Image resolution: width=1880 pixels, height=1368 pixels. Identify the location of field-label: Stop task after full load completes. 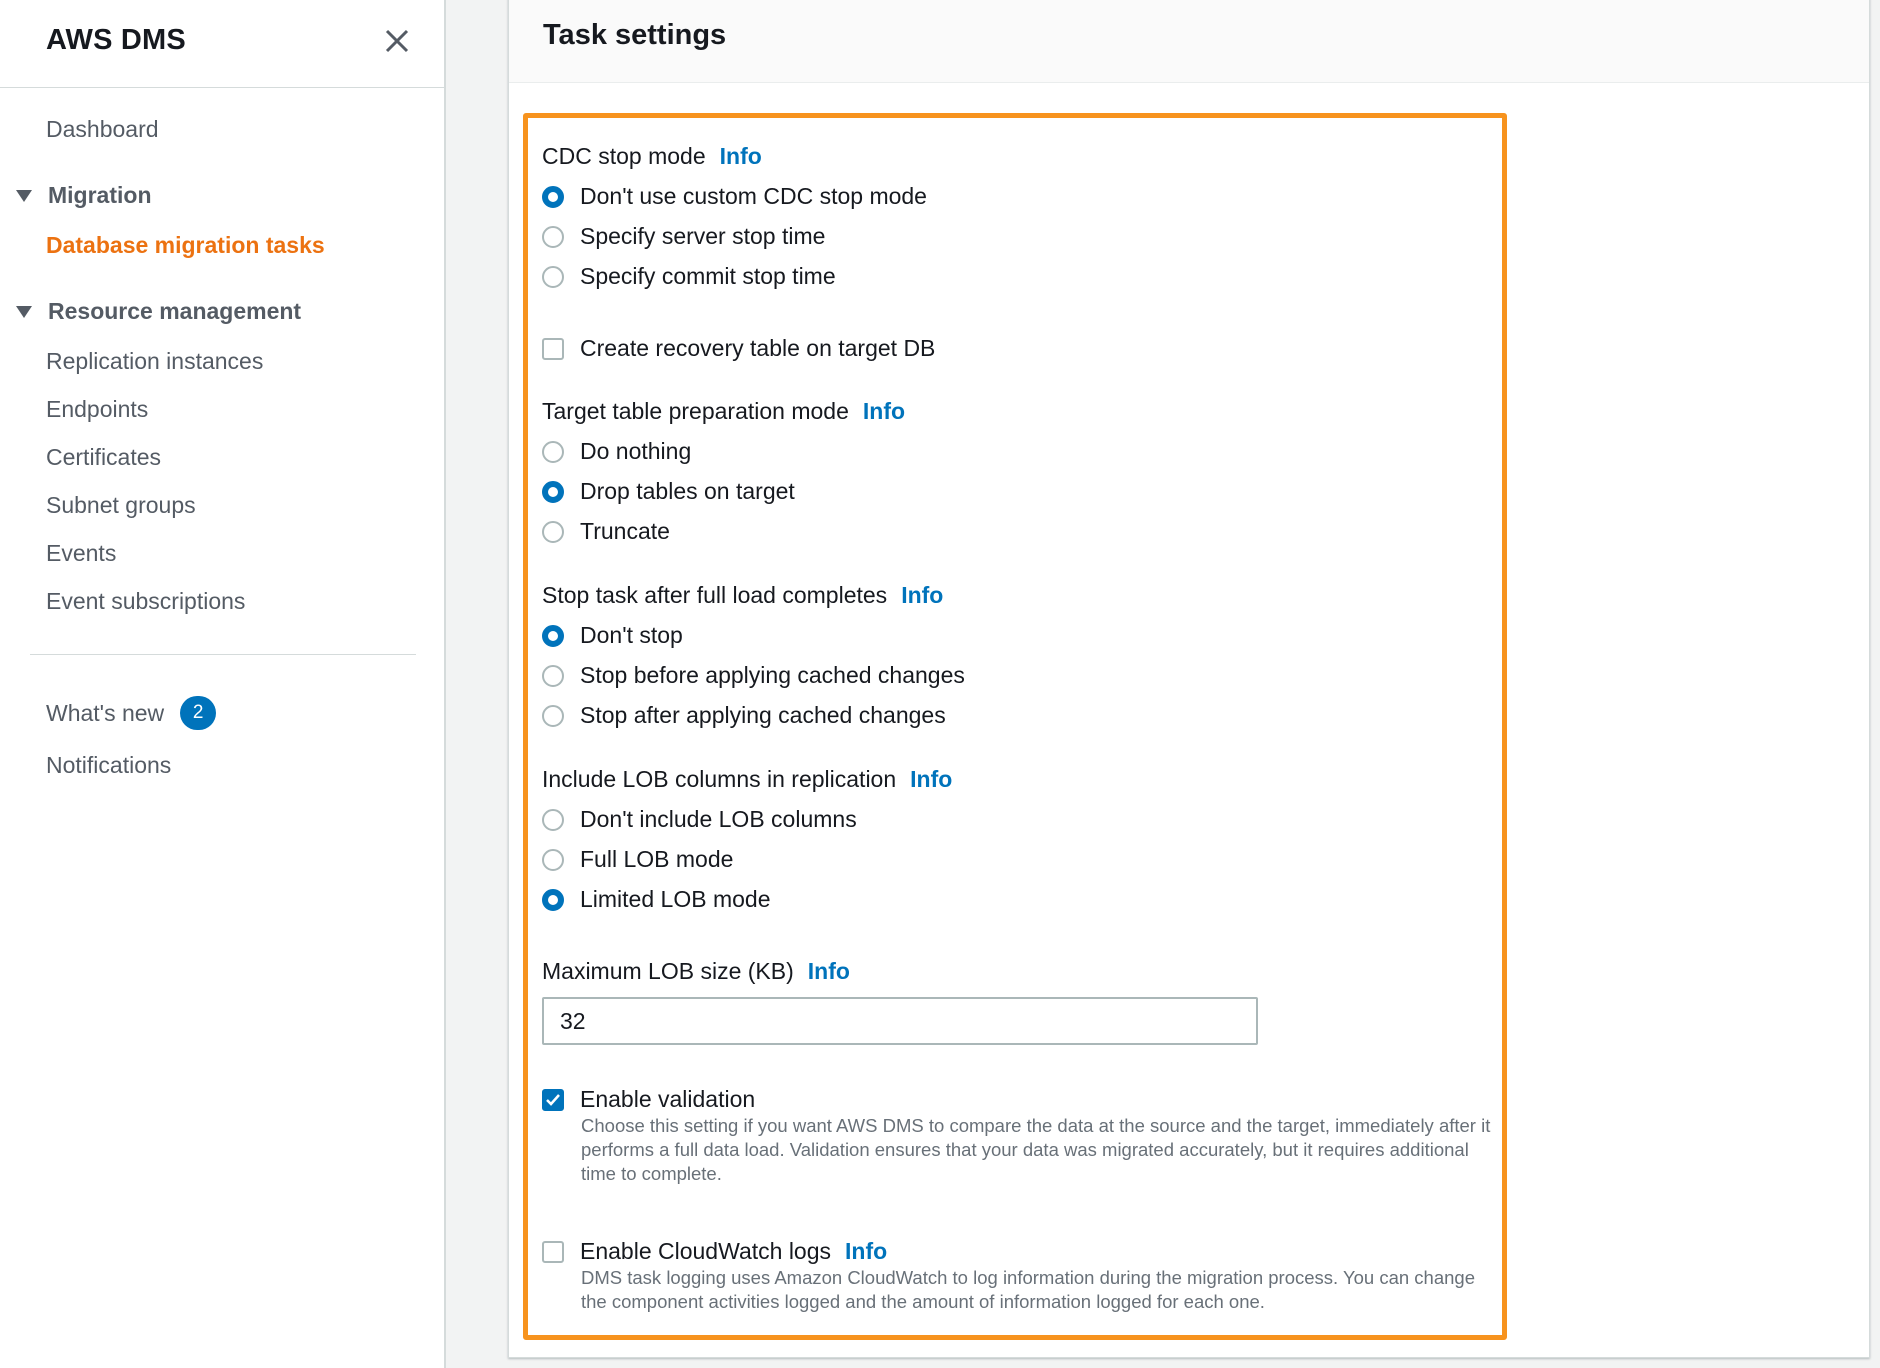
(715, 595).